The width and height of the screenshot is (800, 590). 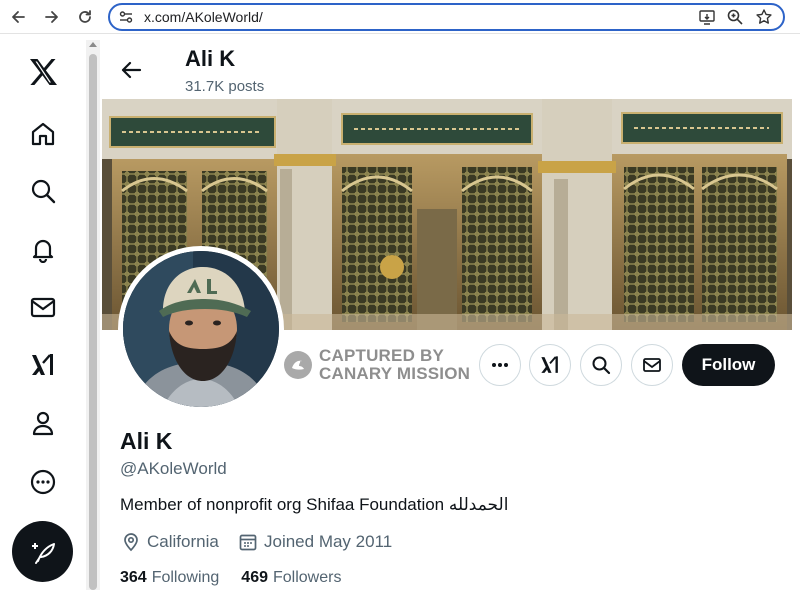 What do you see at coordinates (328, 541) in the screenshot?
I see `joined-text: Joined May 2011` at bounding box center [328, 541].